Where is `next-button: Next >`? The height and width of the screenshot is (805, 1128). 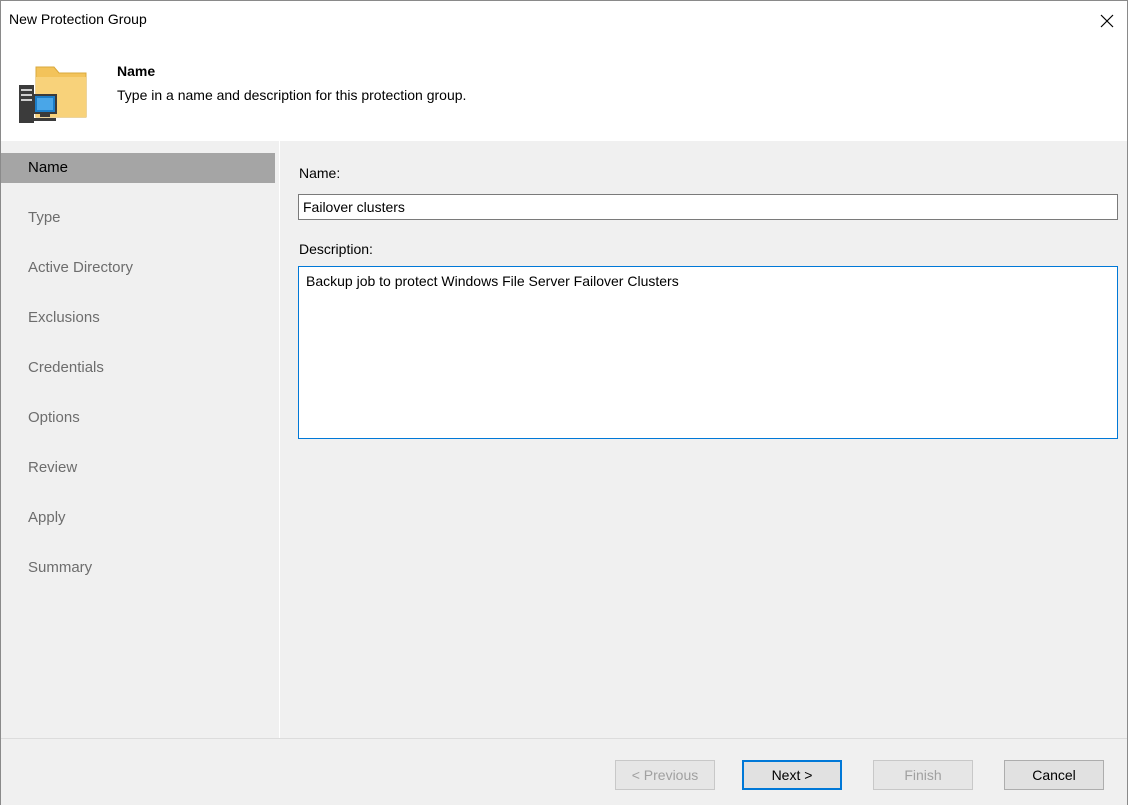
next-button: Next > is located at coordinates (792, 775).